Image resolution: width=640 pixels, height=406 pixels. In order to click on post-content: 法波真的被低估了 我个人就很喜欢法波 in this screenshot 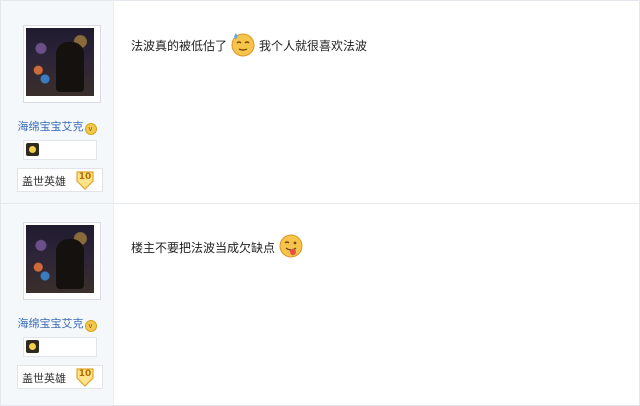, I will do `click(249, 45)`.